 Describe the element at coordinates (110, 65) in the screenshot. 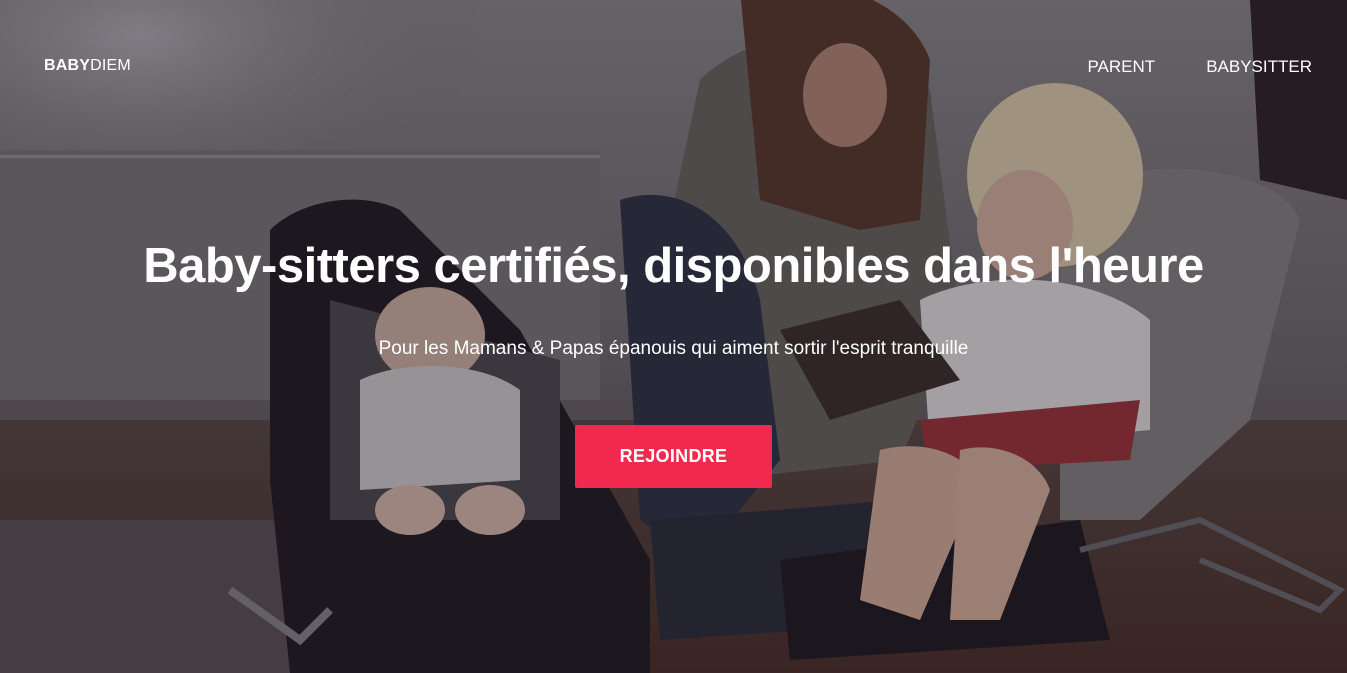

I see `logo-light-text: DIEM` at that location.